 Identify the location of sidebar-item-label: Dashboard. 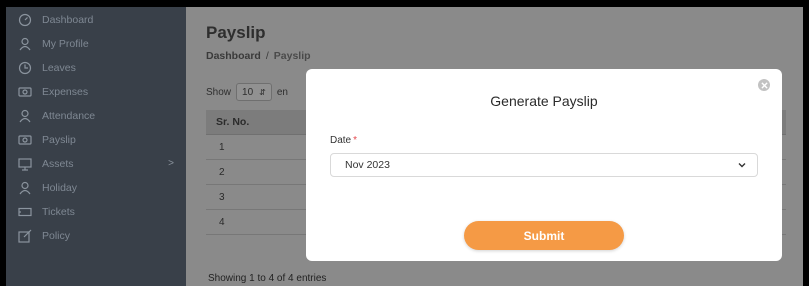
(68, 20).